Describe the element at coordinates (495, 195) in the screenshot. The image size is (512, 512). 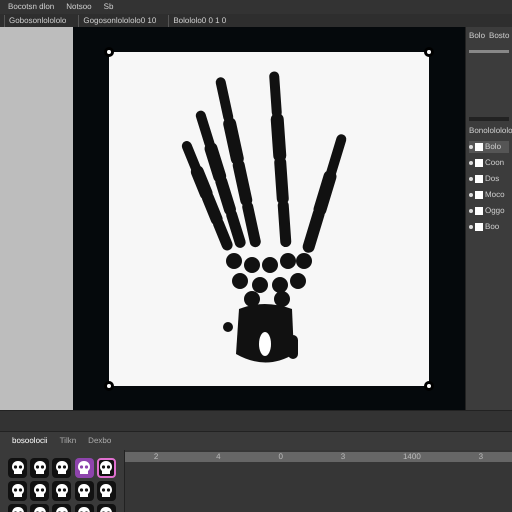
I see `layer-name: Moco` at that location.